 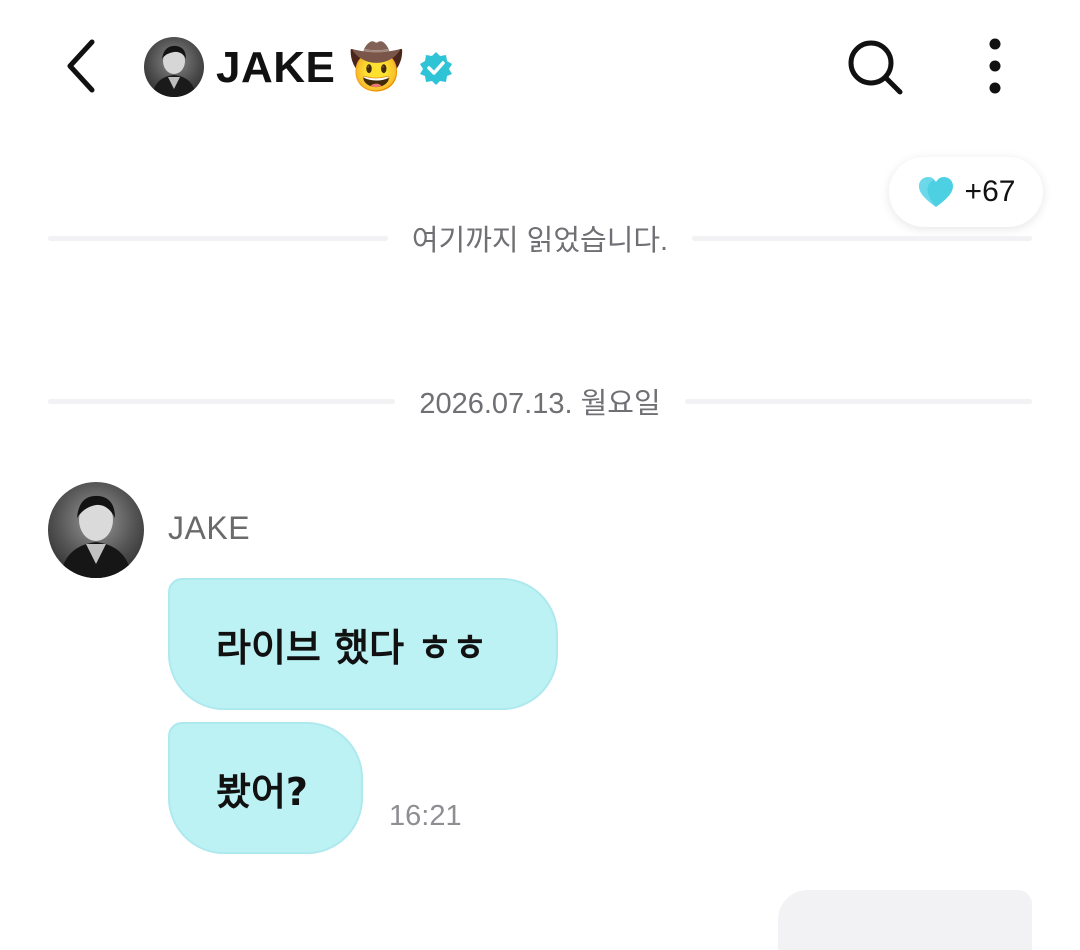 I want to click on reaction-counter: +67, so click(x=966, y=192).